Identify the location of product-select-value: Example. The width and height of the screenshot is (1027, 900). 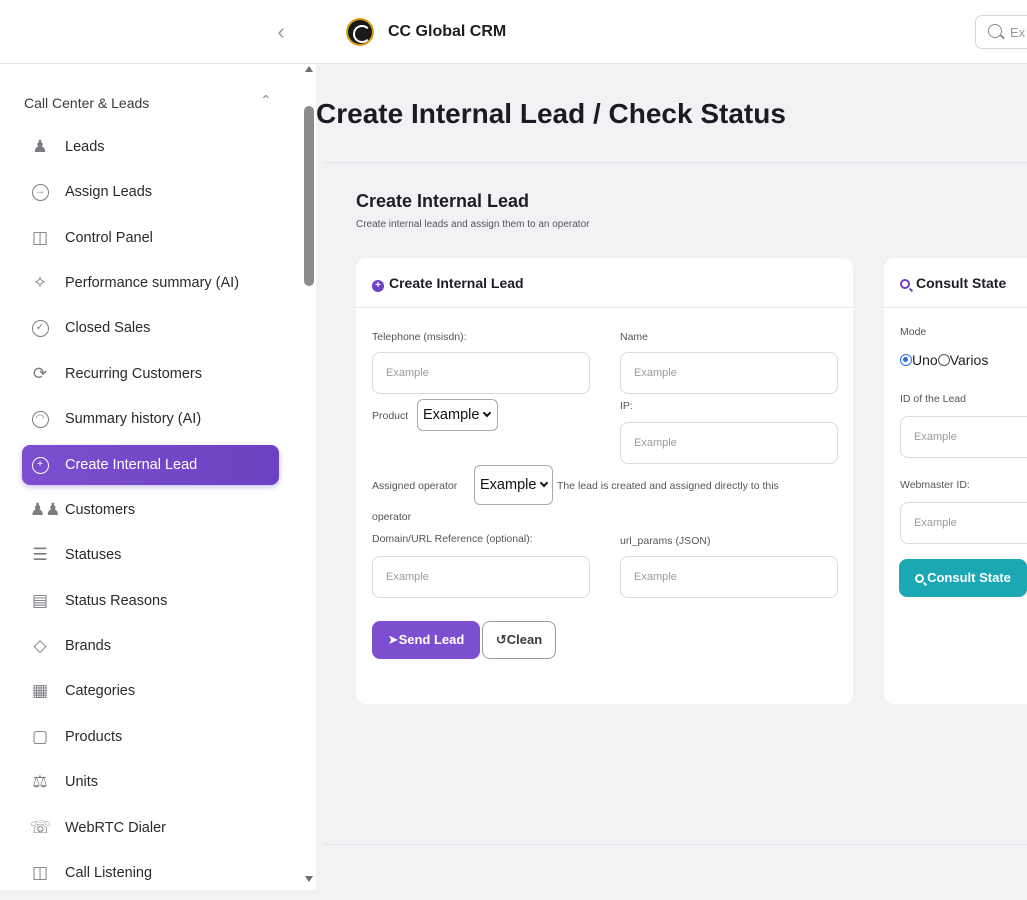
(451, 415).